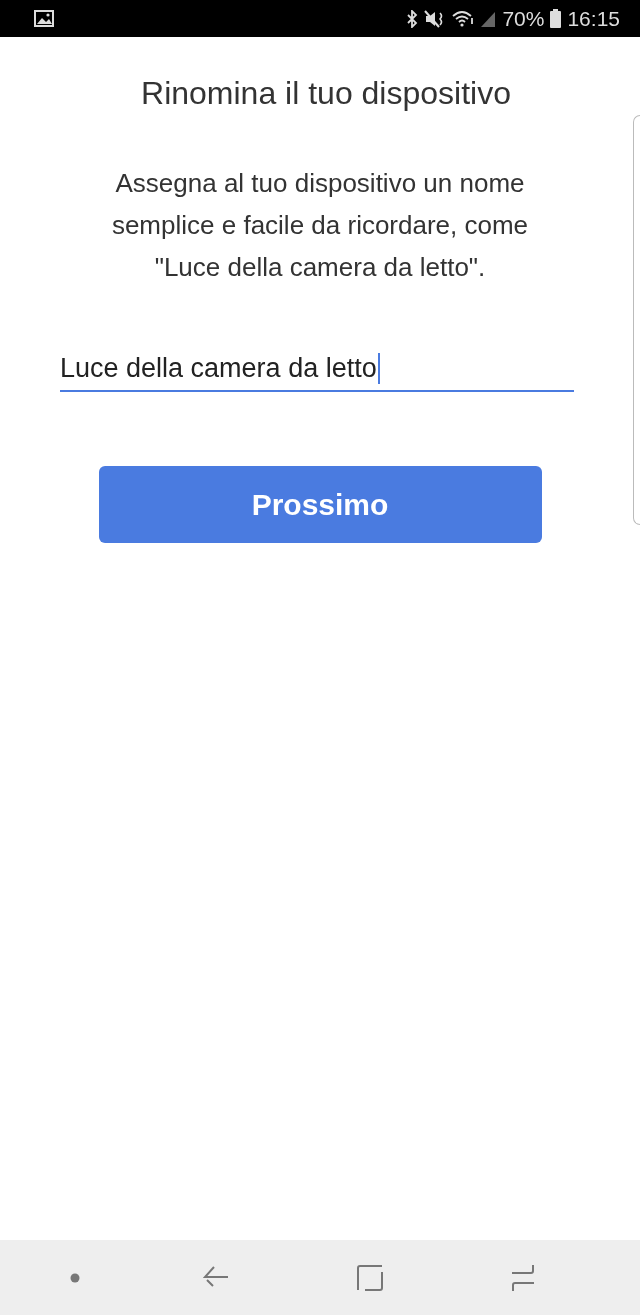 This screenshot has width=640, height=1315. Describe the element at coordinates (320, 225) in the screenshot. I see `description-text: Assegna al tuo dispositivo un nome semplice e facile da ricordare, come "Luce della camera da letto".` at that location.